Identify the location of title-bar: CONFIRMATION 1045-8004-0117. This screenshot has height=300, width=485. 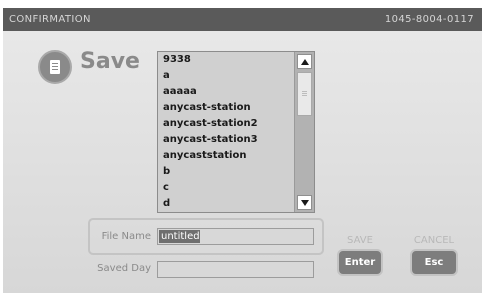
(242, 19).